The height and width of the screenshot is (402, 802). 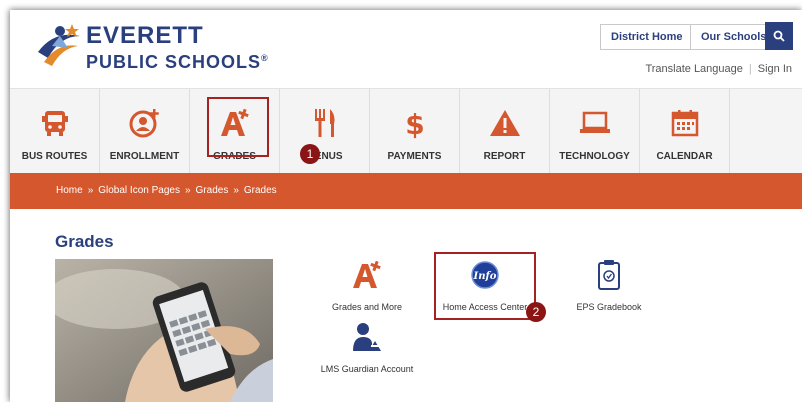 What do you see at coordinates (234, 156) in the screenshot?
I see `nav-label: GRADES` at bounding box center [234, 156].